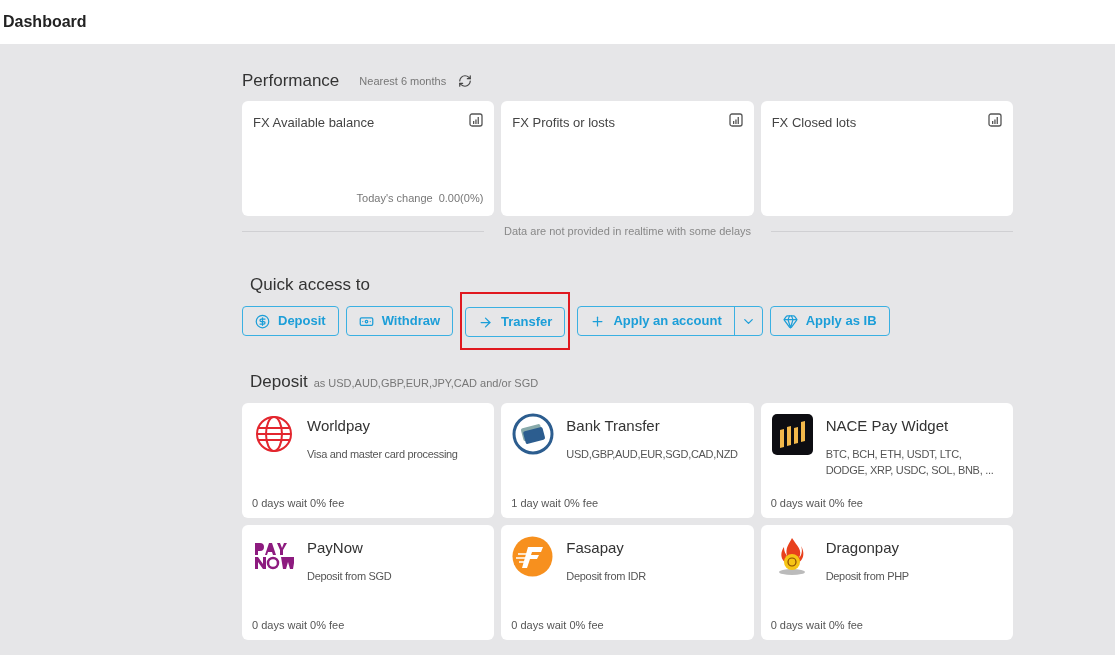 The width and height of the screenshot is (1115, 655). What do you see at coordinates (349, 576) in the screenshot?
I see `method-description: Deposit from SGD` at bounding box center [349, 576].